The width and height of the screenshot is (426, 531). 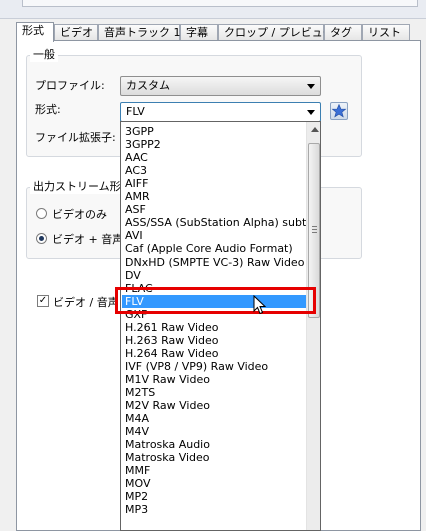 I want to click on format-option: ASS/SSA (SubStation Alpha) subtitle, so click(x=214, y=222).